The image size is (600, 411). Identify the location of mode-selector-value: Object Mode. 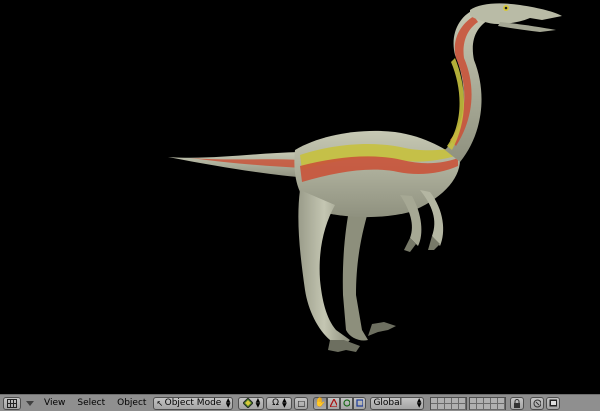
(193, 402).